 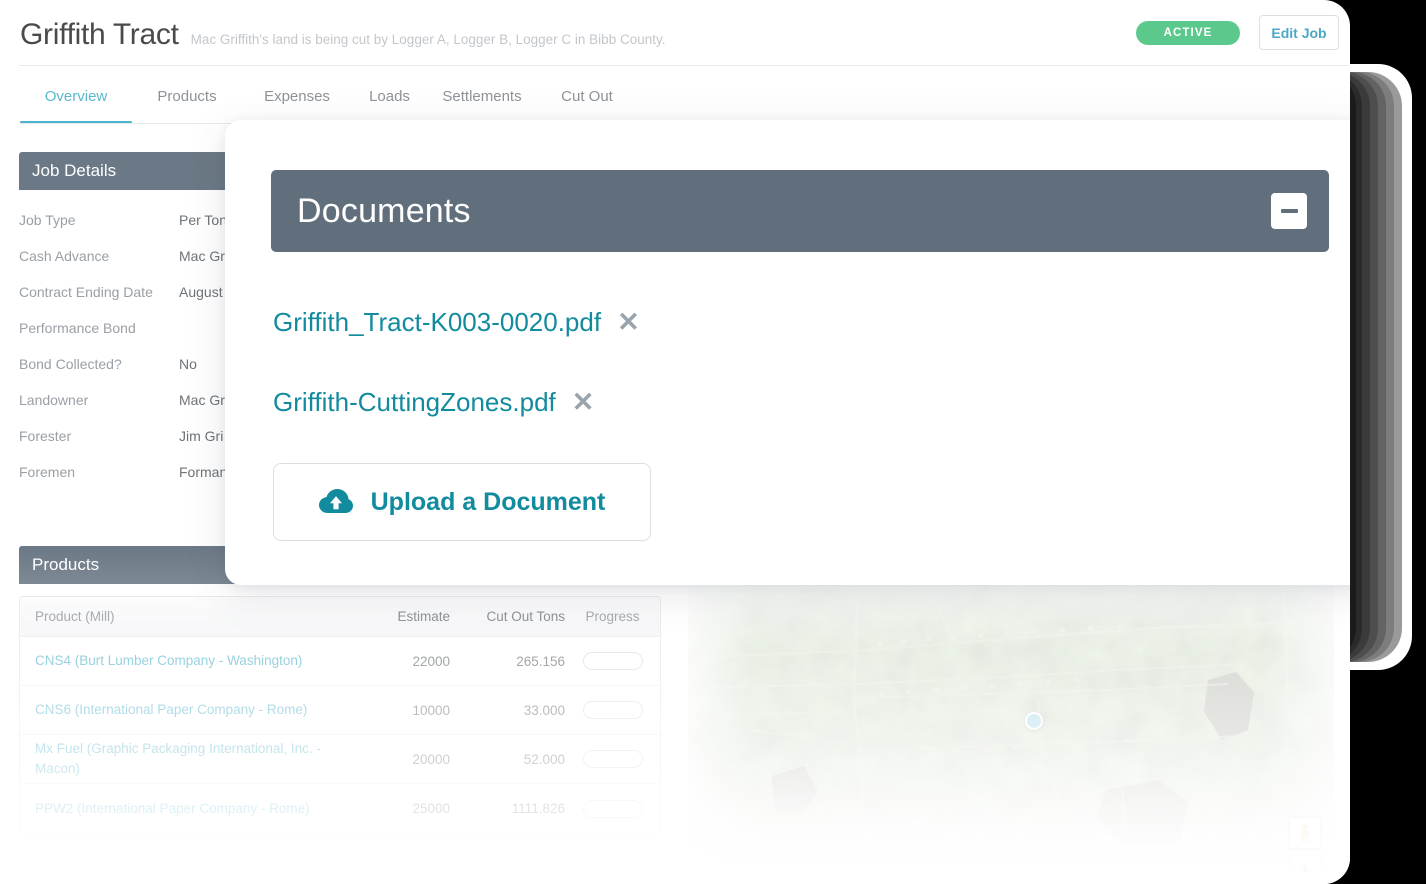 I want to click on tab-label: Products, so click(x=187, y=96).